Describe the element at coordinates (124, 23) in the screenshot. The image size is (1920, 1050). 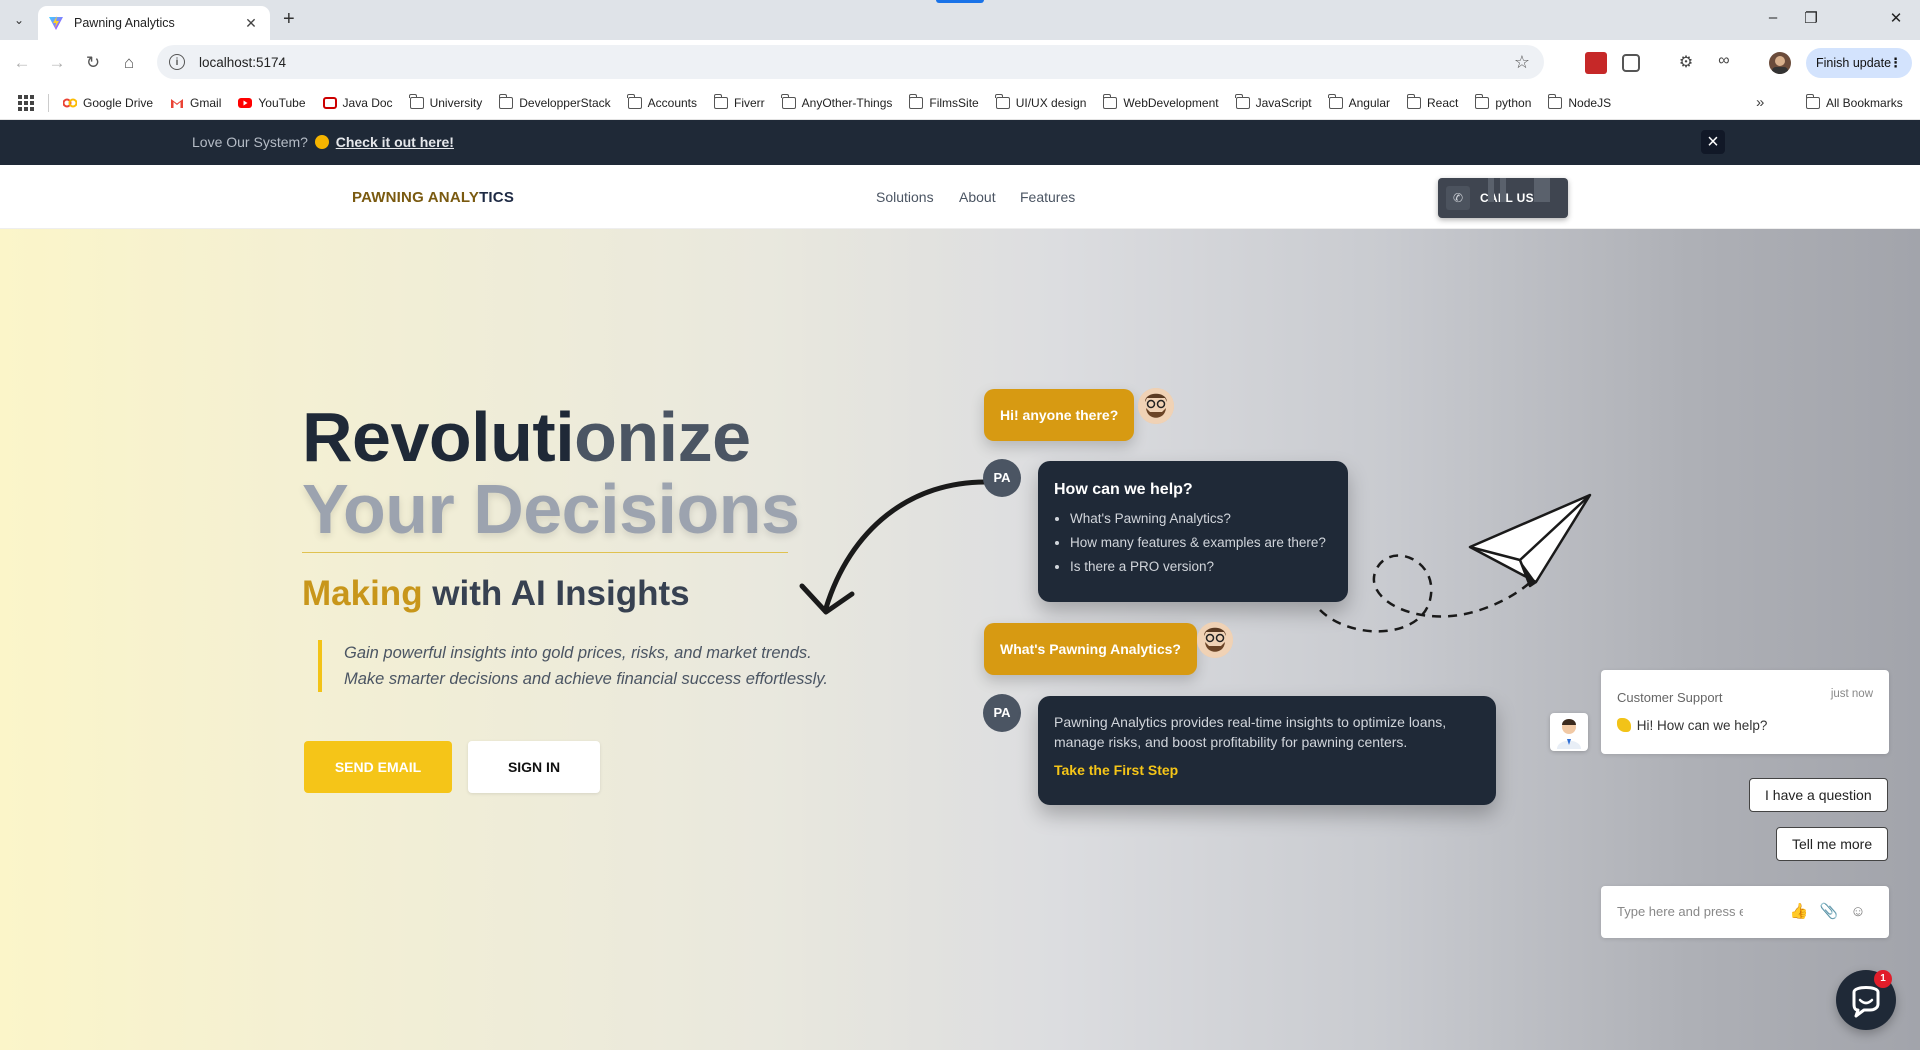
I see `tab-title: Pawning Analytics` at that location.